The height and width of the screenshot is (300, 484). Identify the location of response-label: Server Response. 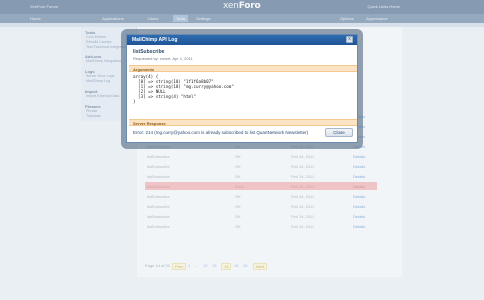
(149, 123).